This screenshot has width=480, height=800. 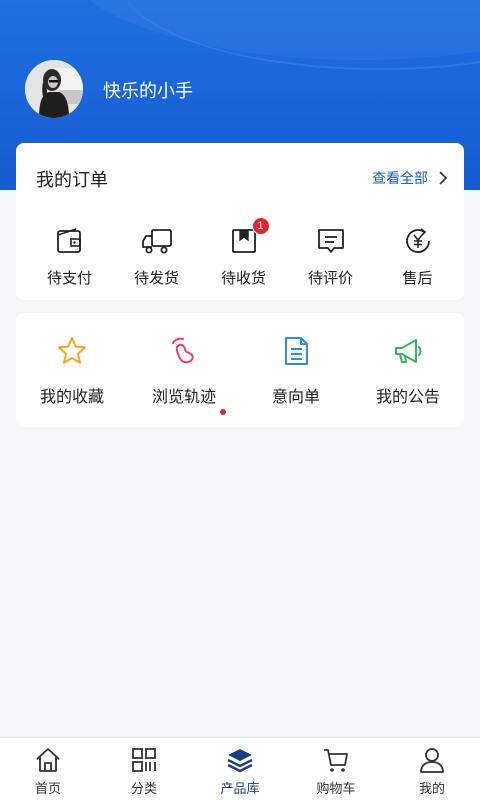 What do you see at coordinates (156, 278) in the screenshot?
I see `order-status-label: 待发货` at bounding box center [156, 278].